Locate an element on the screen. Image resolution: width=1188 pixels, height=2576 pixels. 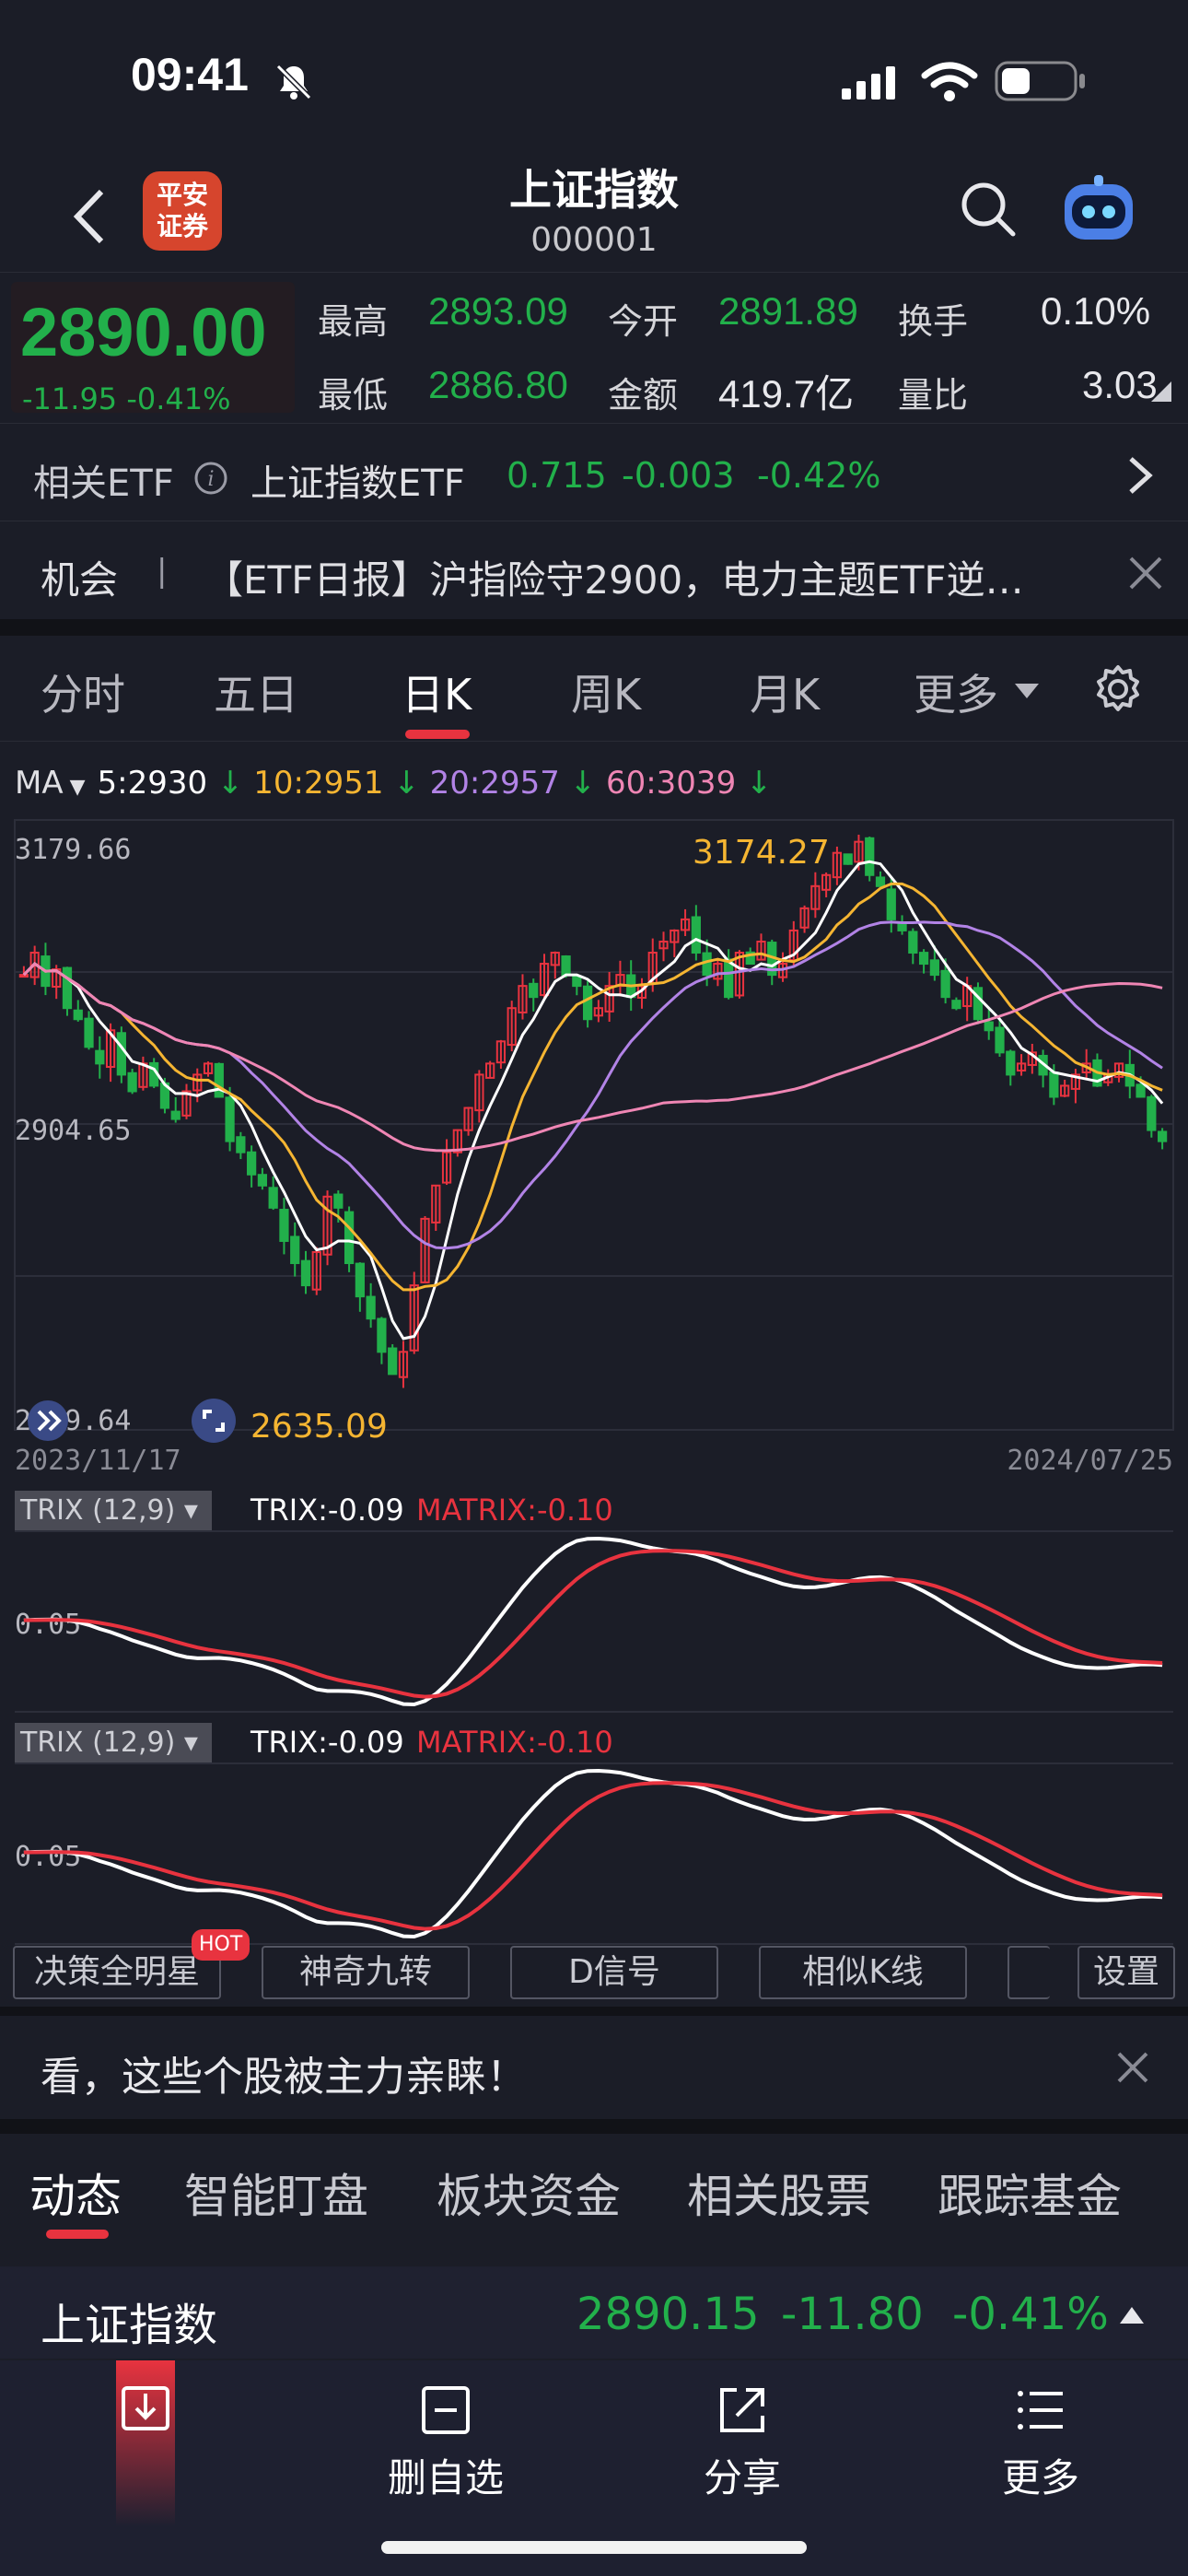
download-icon is located at coordinates (145, 2408).